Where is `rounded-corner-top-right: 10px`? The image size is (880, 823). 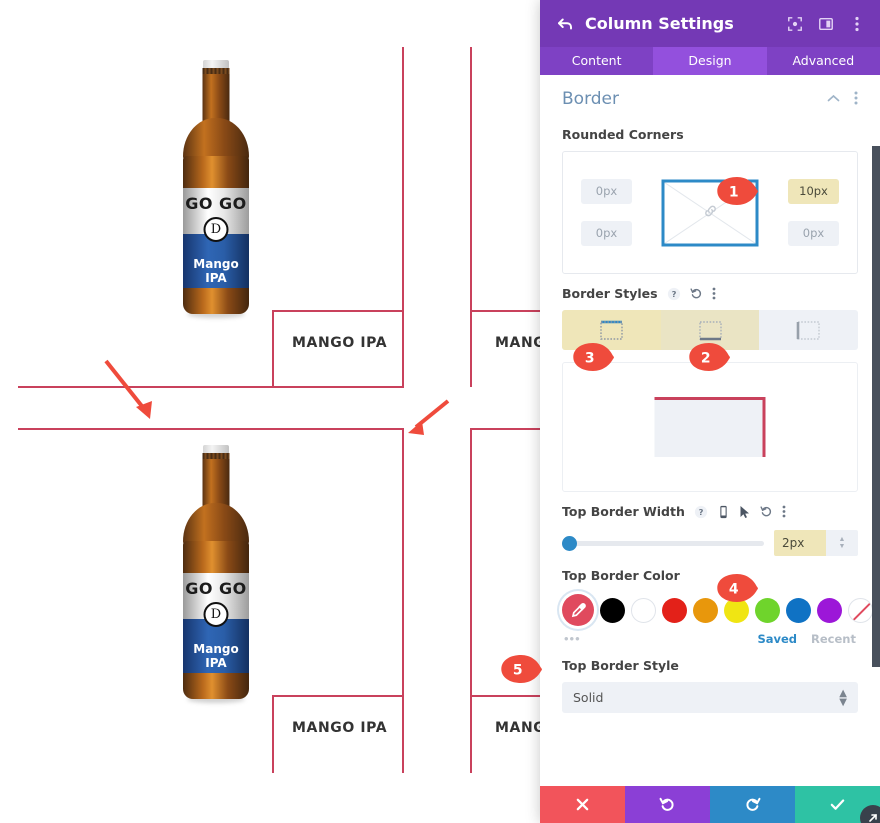 rounded-corner-top-right: 10px is located at coordinates (813, 191).